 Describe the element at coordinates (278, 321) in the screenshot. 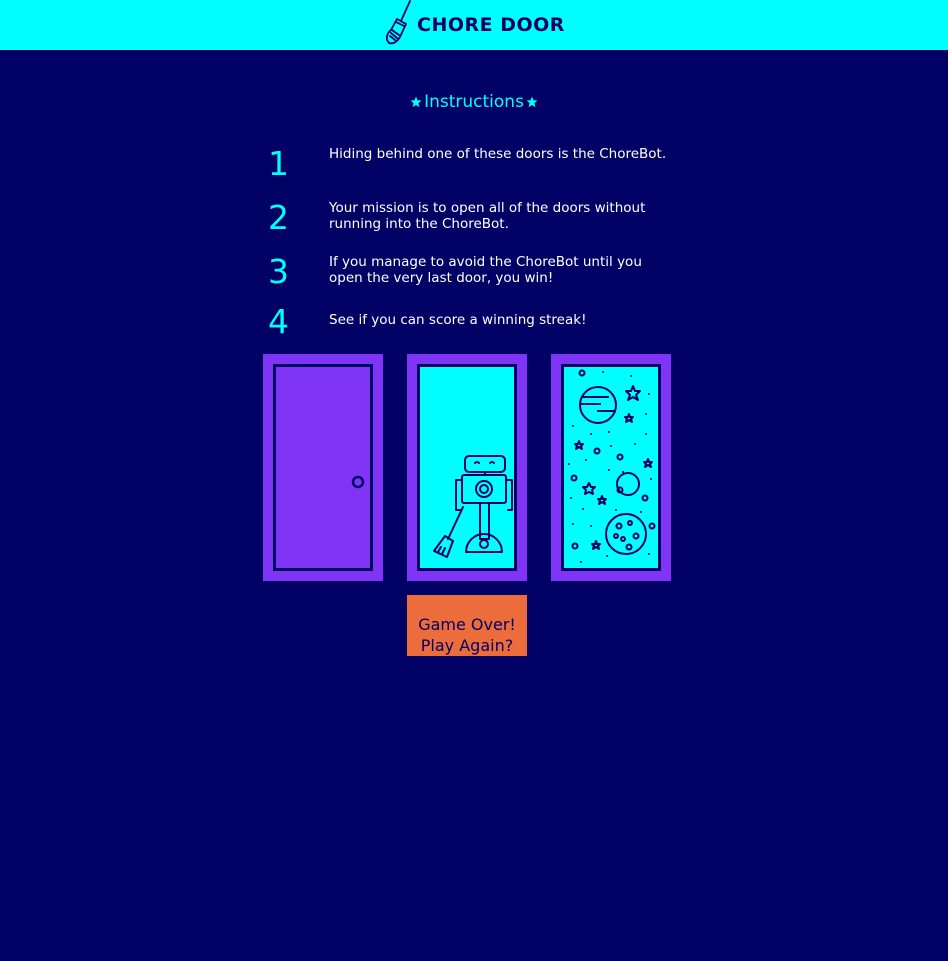

I see `step-number: 4` at that location.